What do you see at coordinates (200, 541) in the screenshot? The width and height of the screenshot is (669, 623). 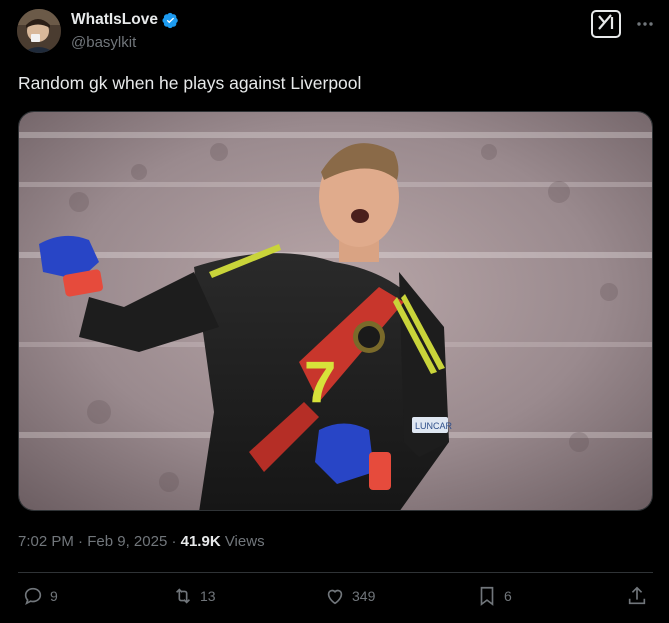 I see `views-count: 41.9K` at bounding box center [200, 541].